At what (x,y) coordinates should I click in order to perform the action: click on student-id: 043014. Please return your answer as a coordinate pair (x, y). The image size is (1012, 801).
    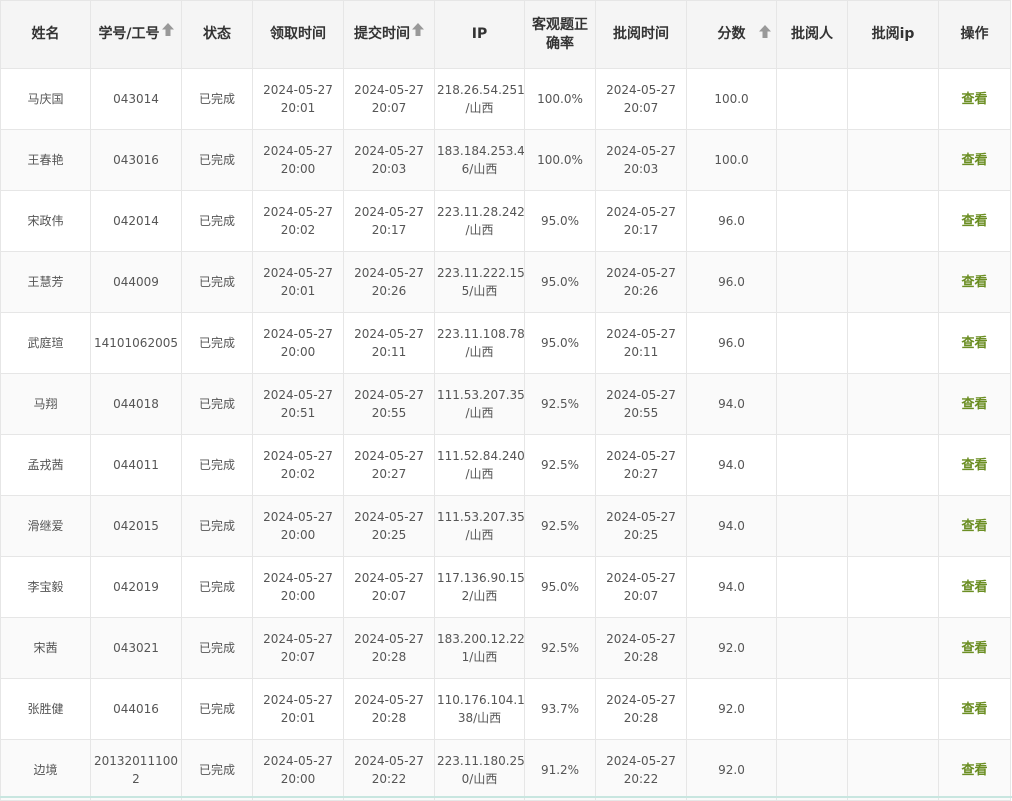
    Looking at the image, I should click on (136, 99).